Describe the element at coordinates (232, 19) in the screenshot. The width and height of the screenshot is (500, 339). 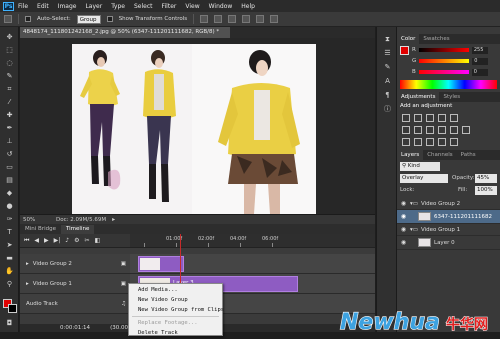
I see `align-bottom-icon` at that location.